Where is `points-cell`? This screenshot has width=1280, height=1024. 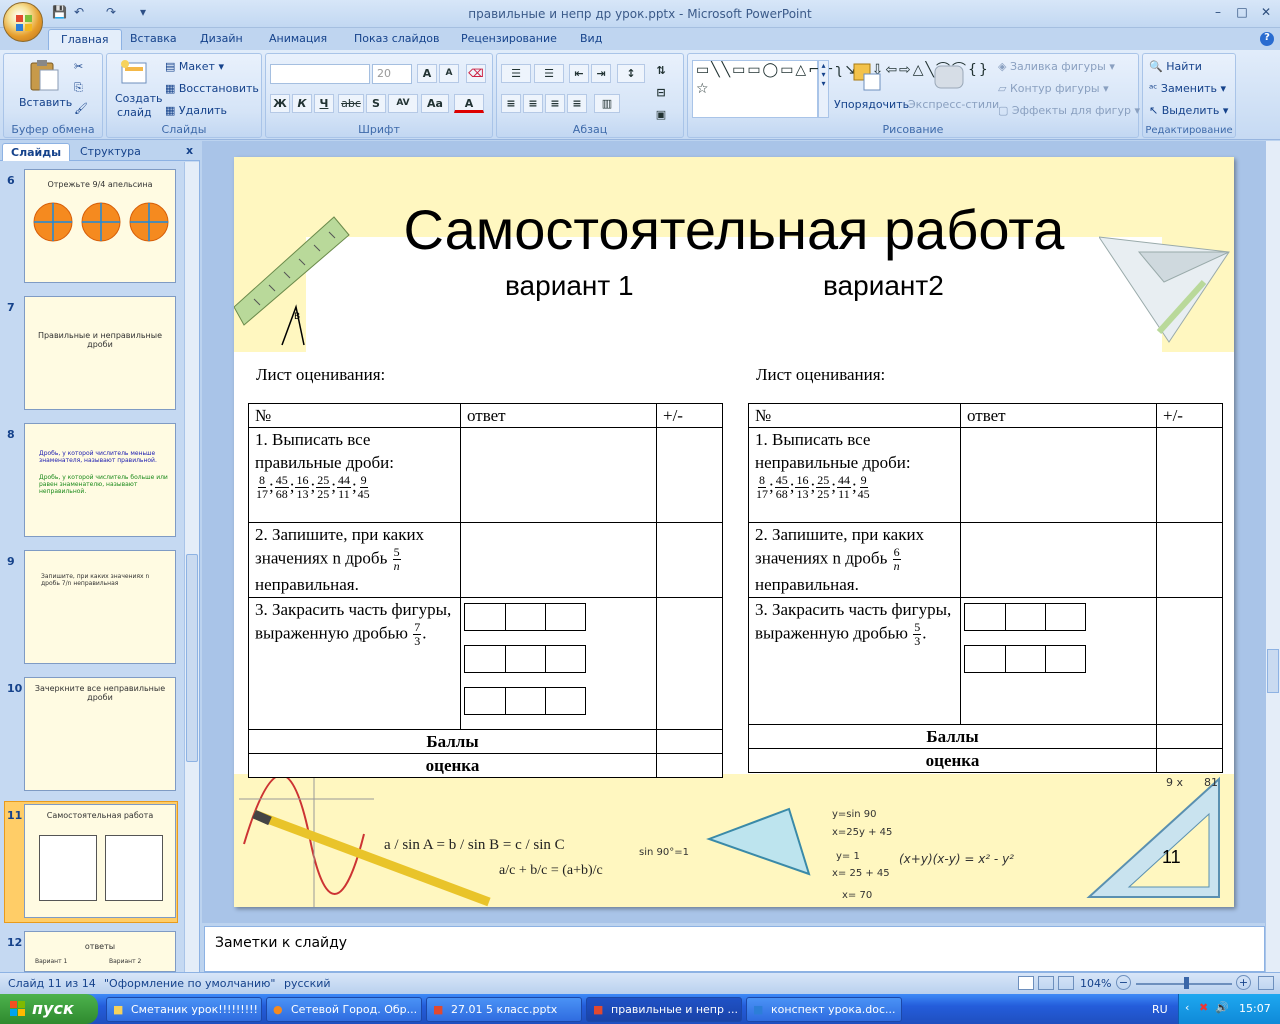
points-cell is located at coordinates (1189, 736).